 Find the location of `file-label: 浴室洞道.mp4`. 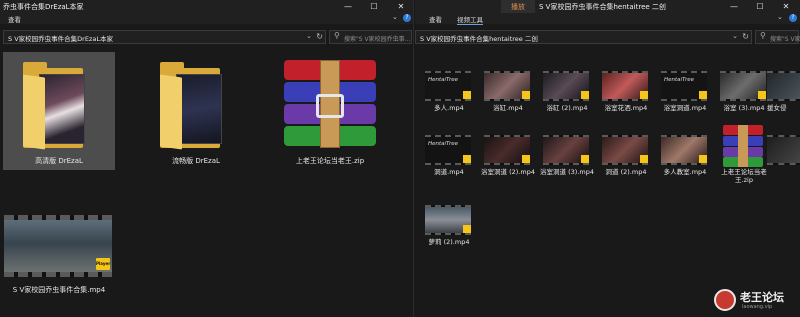

file-label: 浴室洞道.mp4 is located at coordinates (685, 108).